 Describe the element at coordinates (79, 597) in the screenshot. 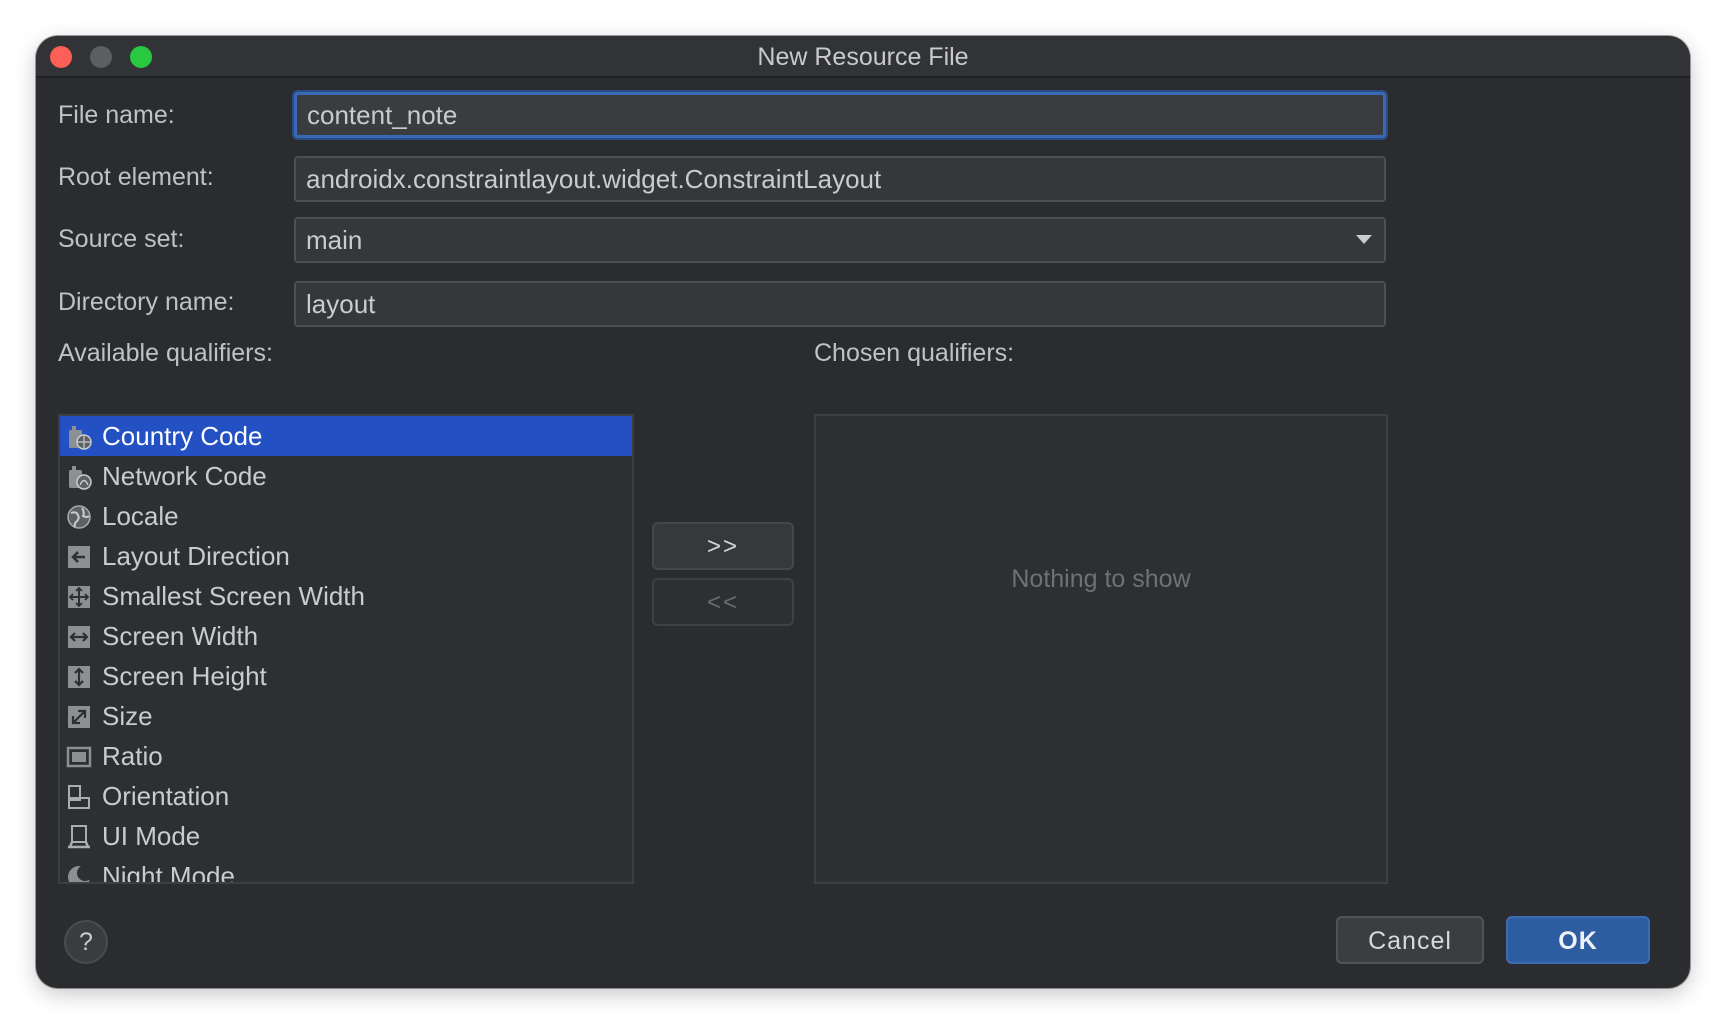

I see `smallest-screen-width-icon` at that location.